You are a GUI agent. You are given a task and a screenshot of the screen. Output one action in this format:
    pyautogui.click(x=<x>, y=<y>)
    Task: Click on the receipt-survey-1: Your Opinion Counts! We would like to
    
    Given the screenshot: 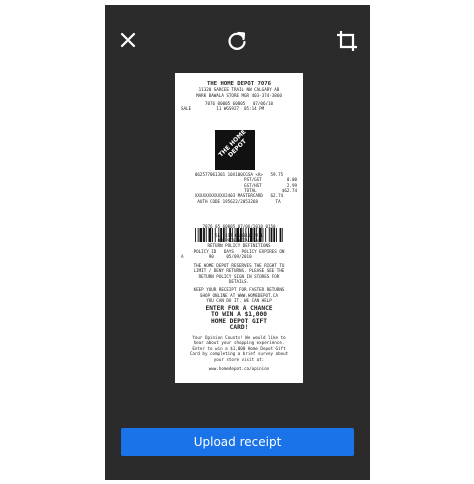 What is the action you would take?
    pyautogui.click(x=239, y=337)
    